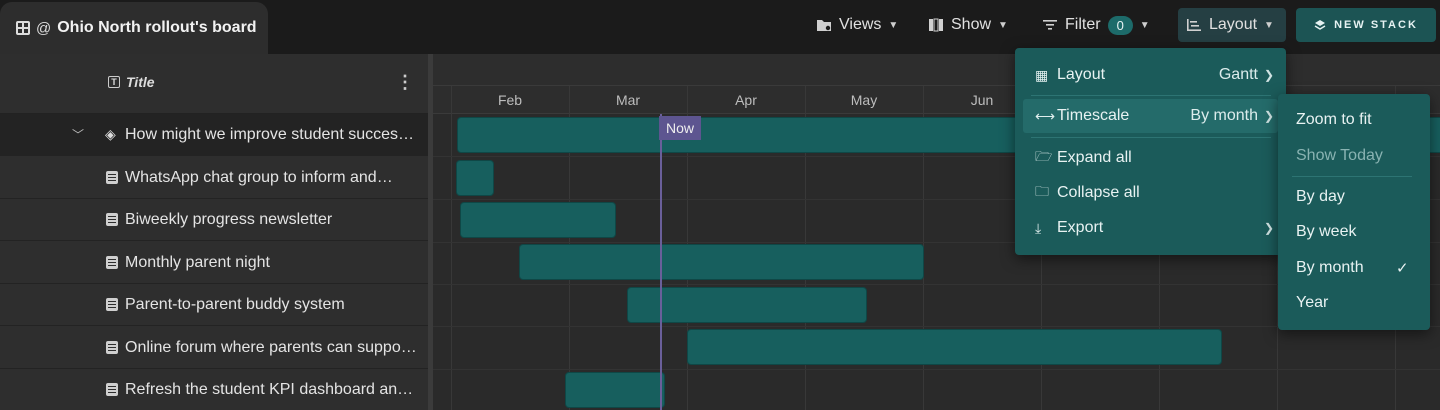 The image size is (1440, 410). What do you see at coordinates (157, 27) in the screenshot?
I see `board-title: Ohio North rollout's board` at bounding box center [157, 27].